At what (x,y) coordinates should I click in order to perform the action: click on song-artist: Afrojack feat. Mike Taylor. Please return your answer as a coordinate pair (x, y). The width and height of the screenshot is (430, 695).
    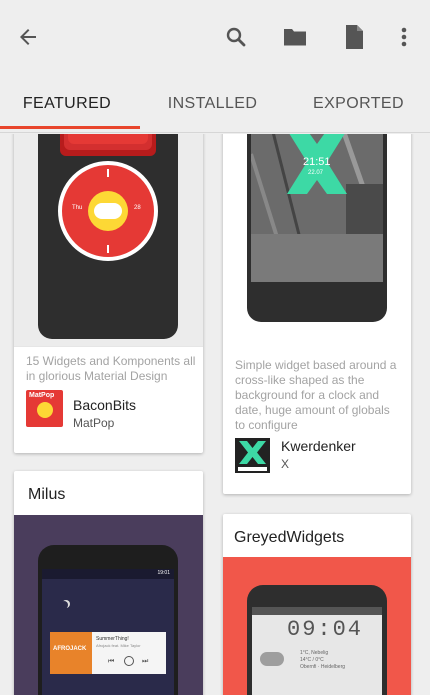
    Looking at the image, I should click on (118, 645).